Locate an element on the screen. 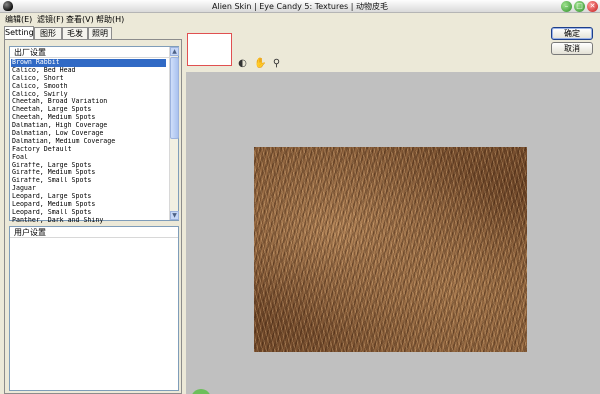  factory-setting-item: Giraffe, Large Spots is located at coordinates (88, 166).